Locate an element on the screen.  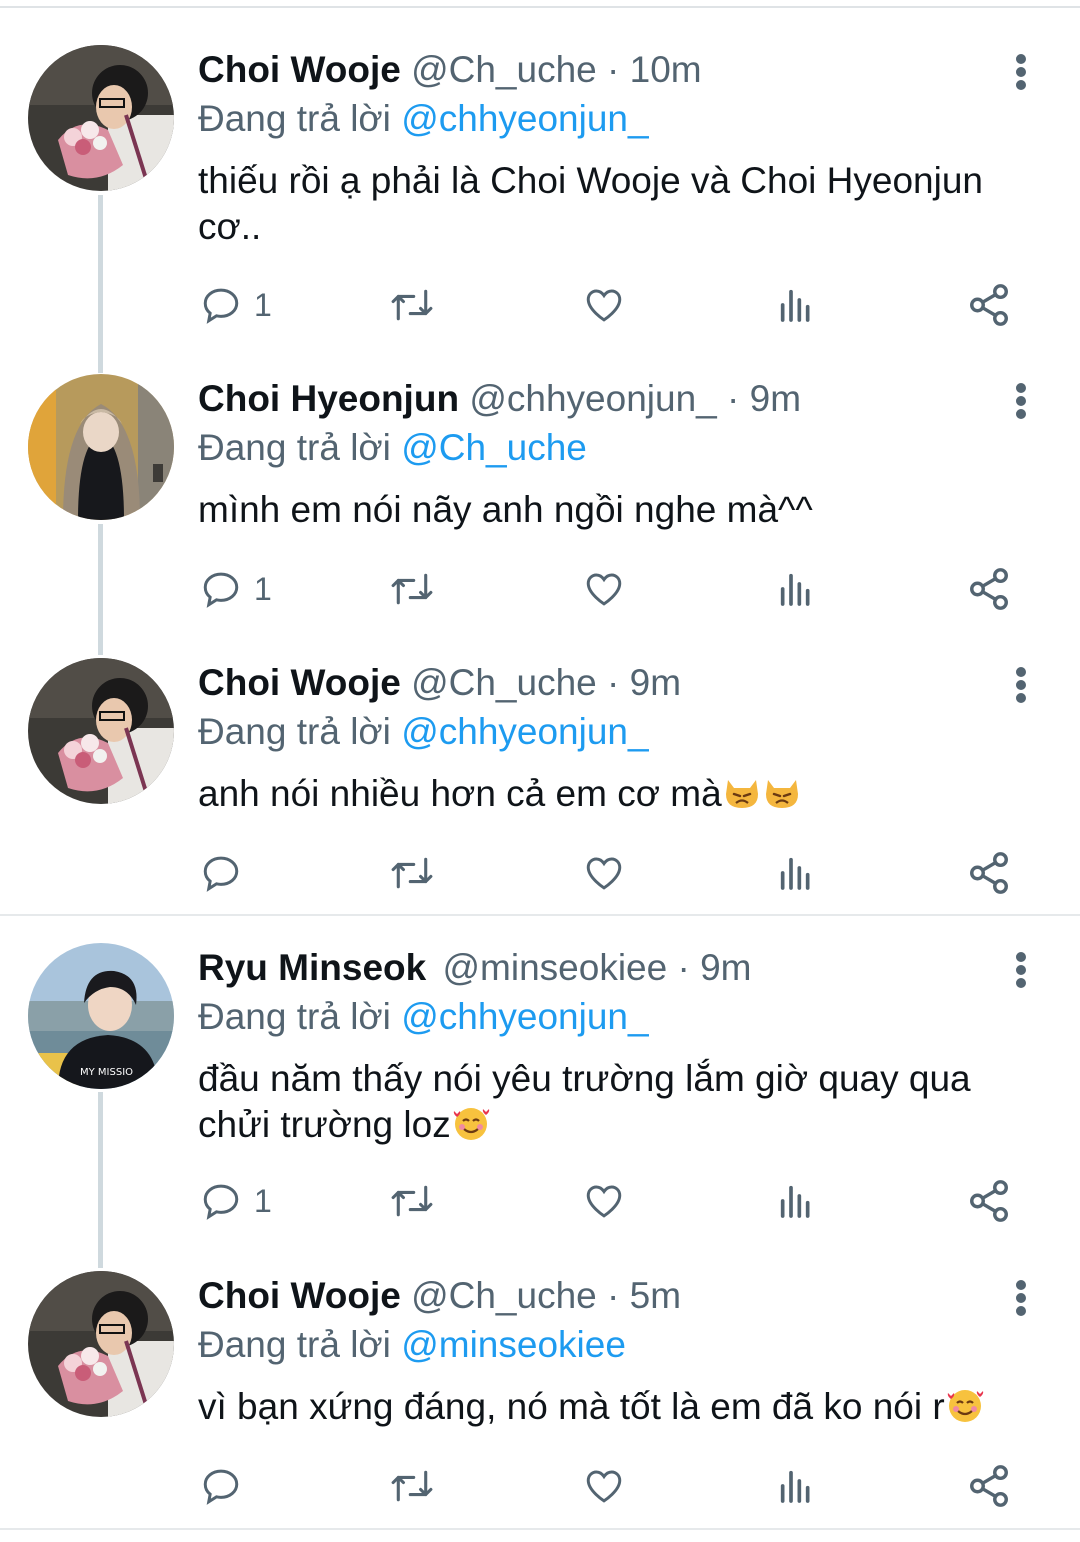
avatar: MY MISSIO is located at coordinates (101, 1016).